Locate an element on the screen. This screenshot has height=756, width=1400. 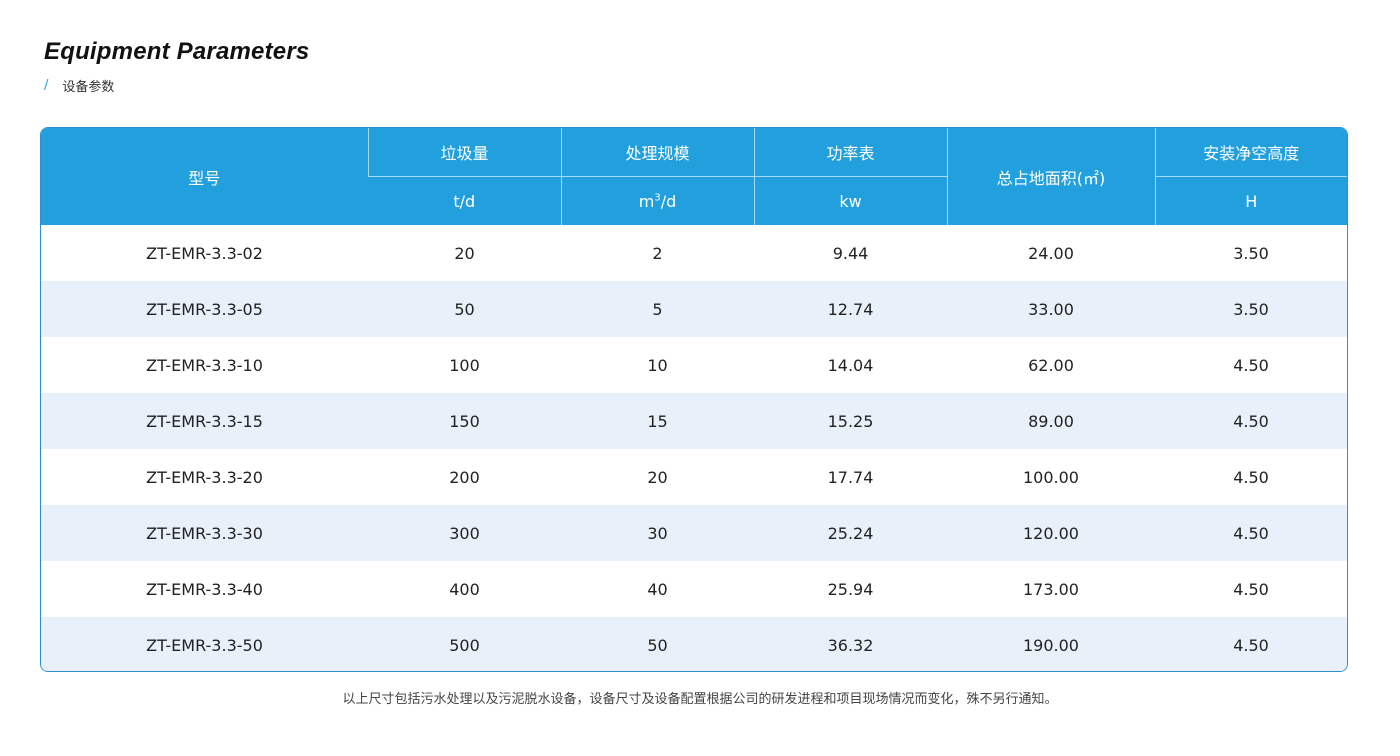
cell-power: 17.74 is located at coordinates (850, 477).